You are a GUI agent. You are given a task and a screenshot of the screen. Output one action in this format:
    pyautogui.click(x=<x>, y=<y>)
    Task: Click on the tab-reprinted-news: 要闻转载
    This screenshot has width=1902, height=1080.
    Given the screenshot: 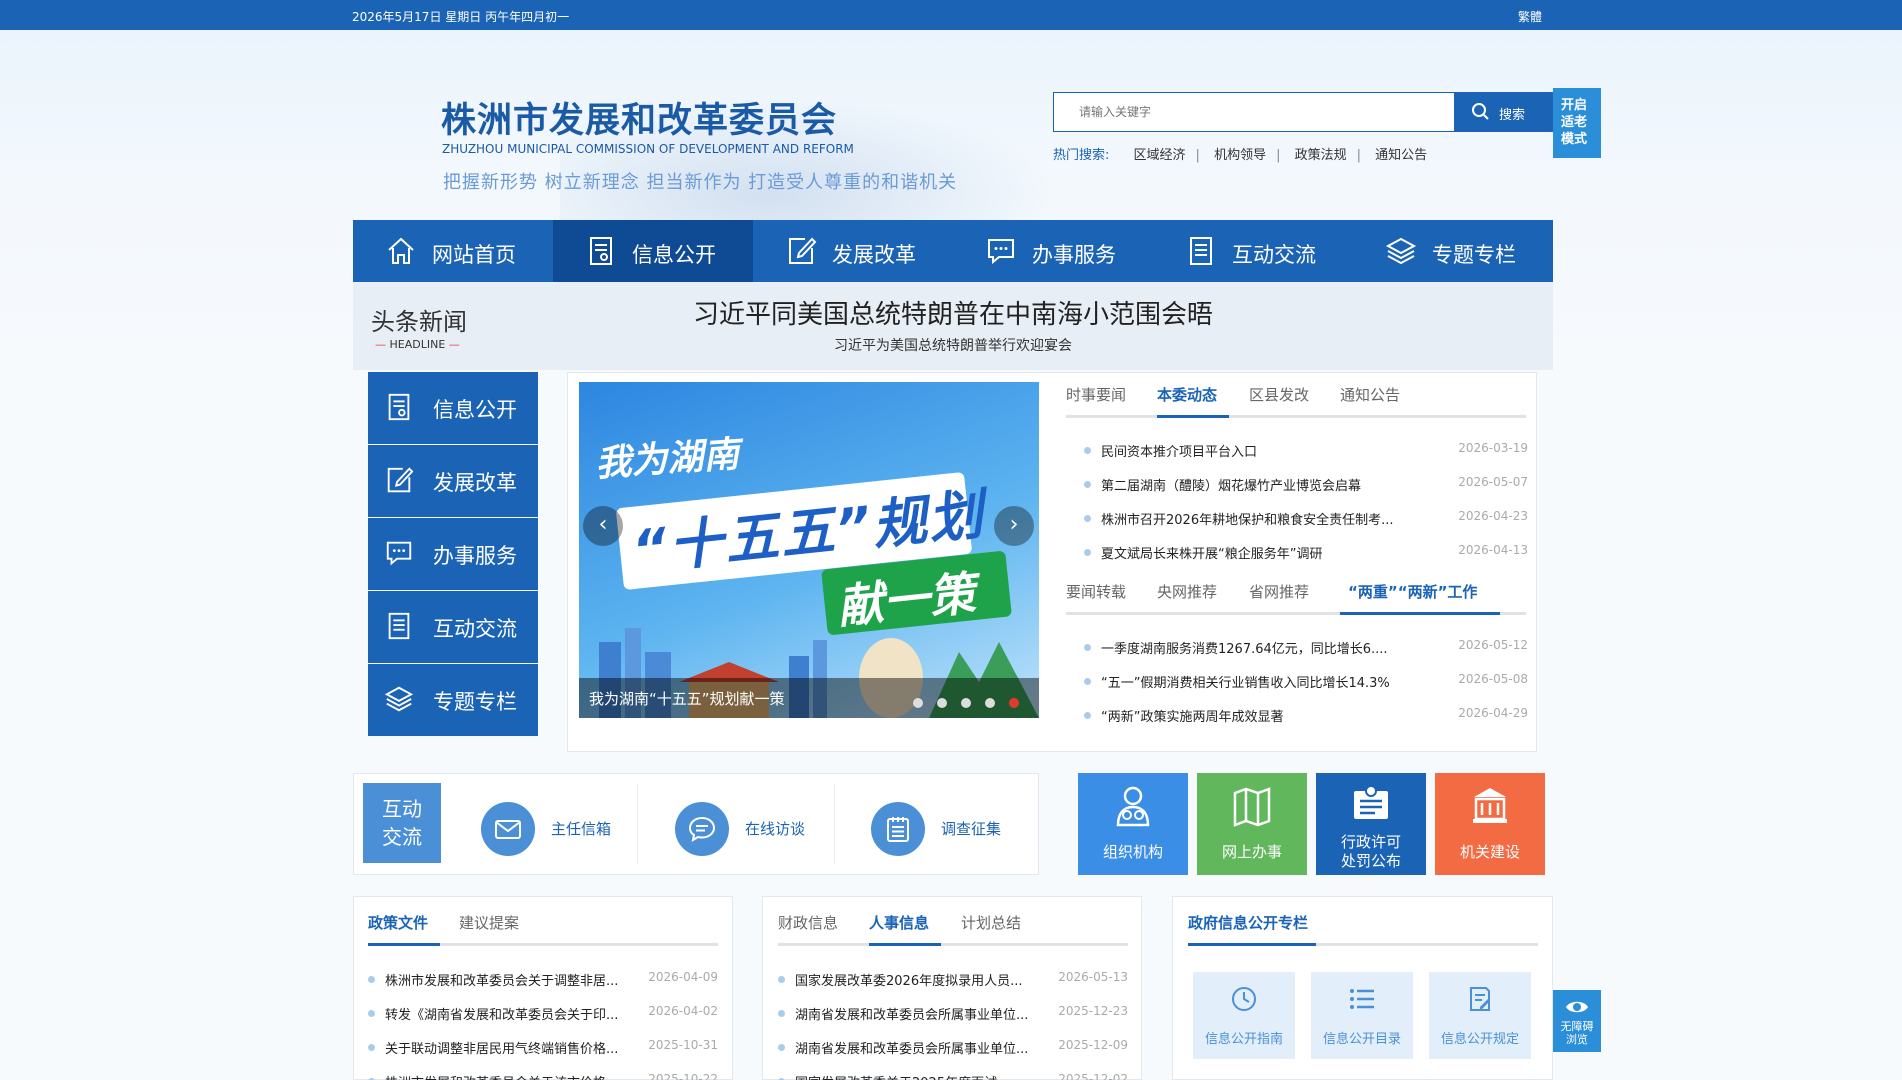 What is the action you would take?
    pyautogui.click(x=1096, y=591)
    